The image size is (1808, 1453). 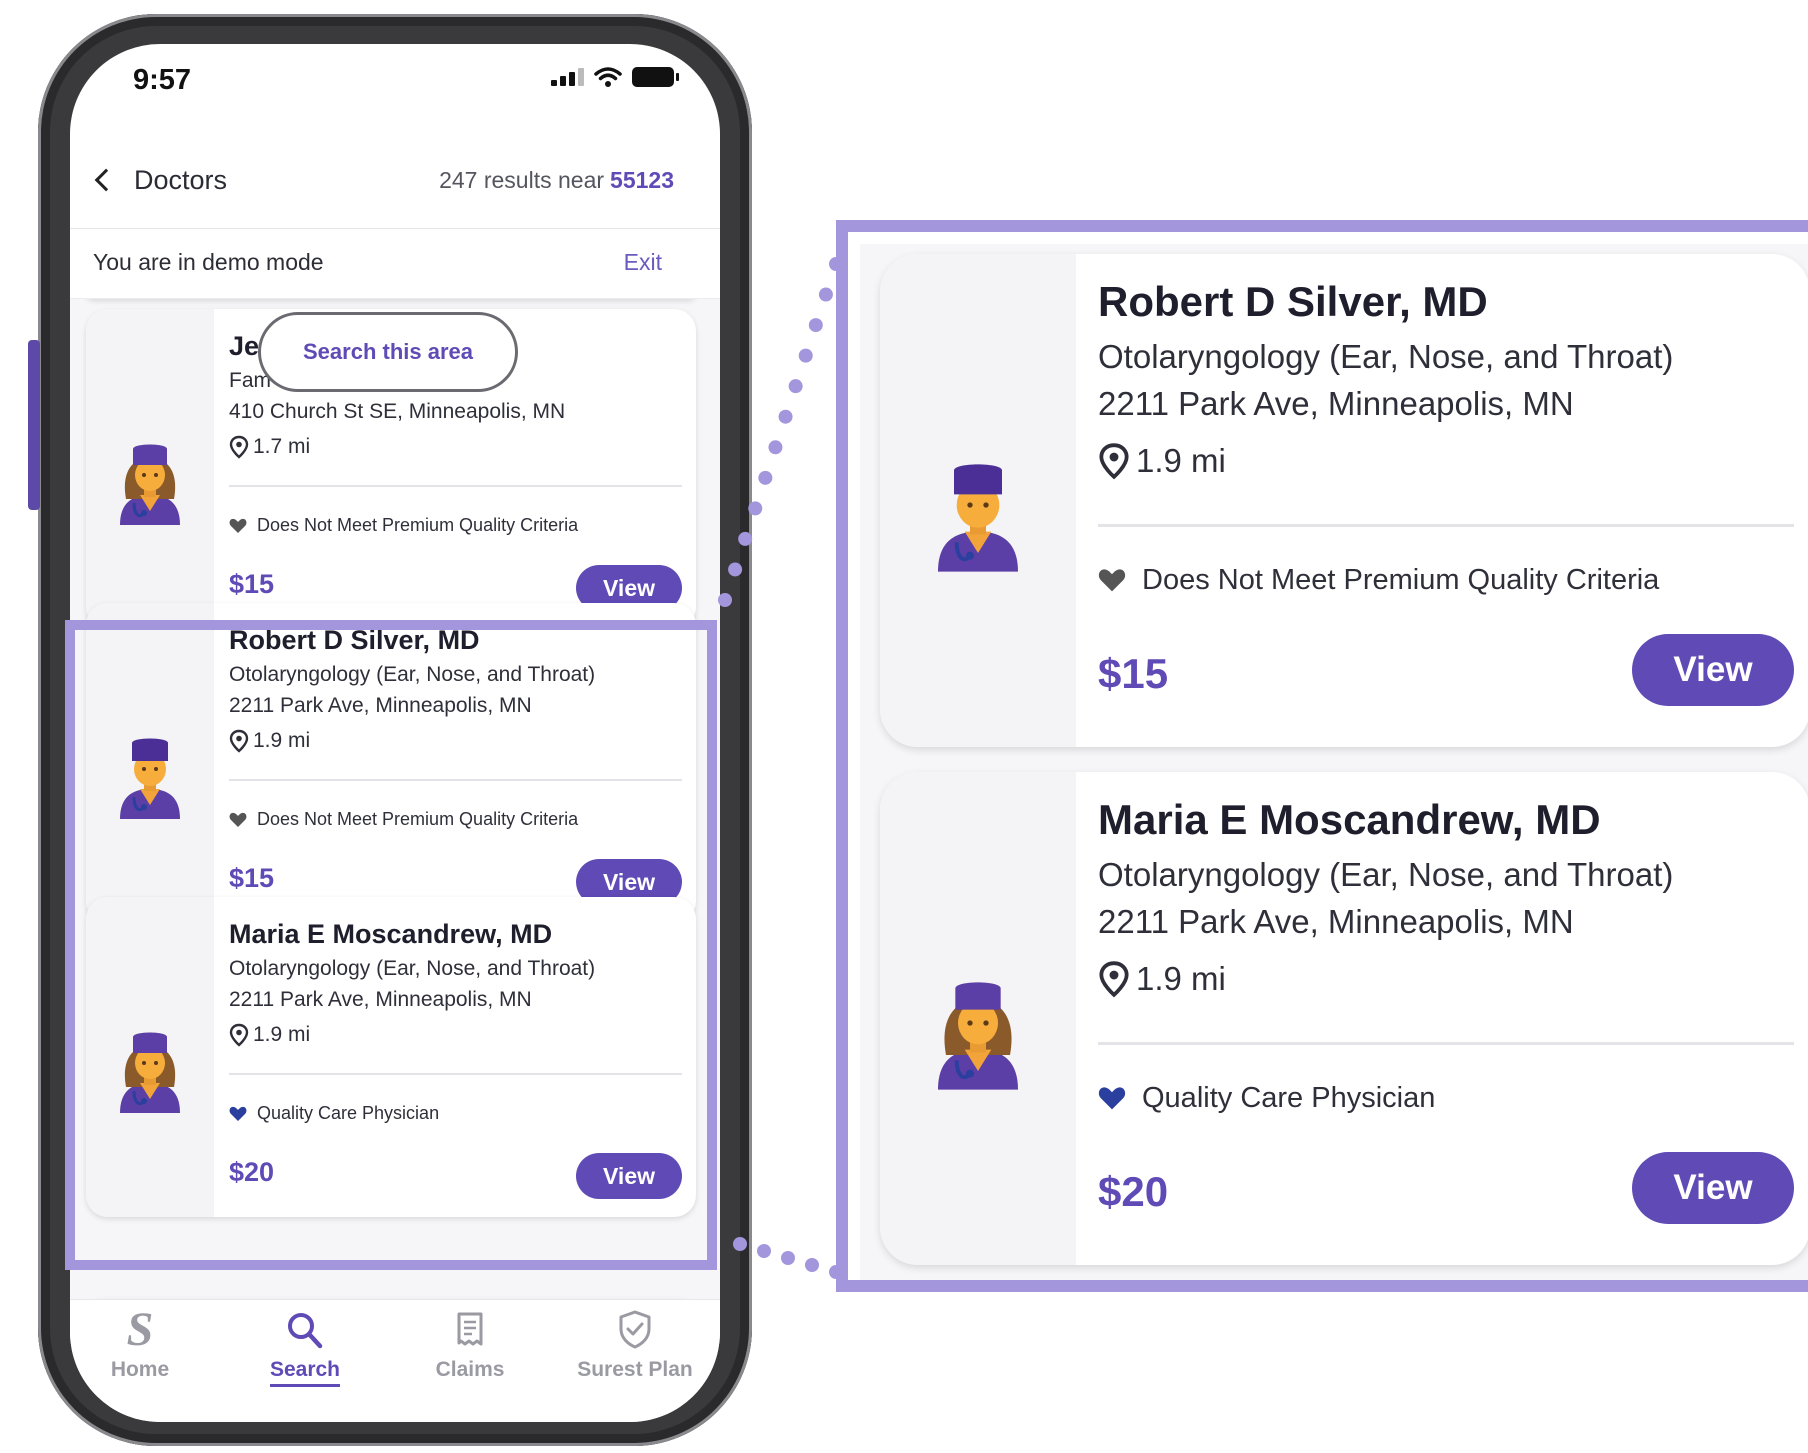 I want to click on results-count-text: 247 results near, so click(x=522, y=180).